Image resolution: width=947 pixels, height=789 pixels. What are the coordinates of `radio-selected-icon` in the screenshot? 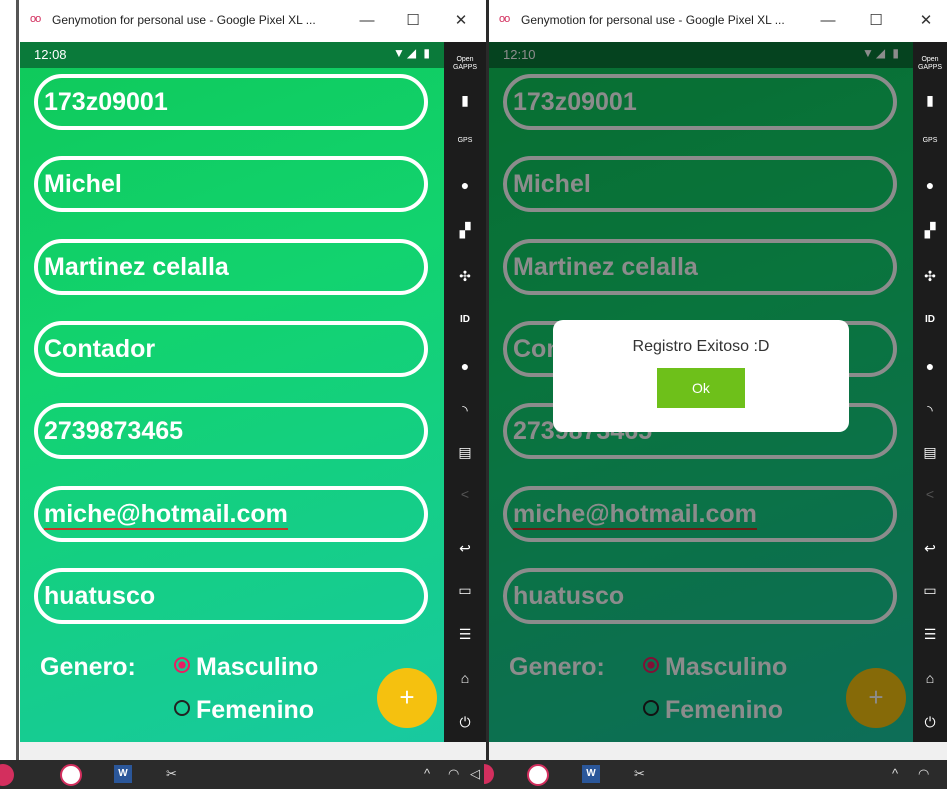 It's located at (182, 665).